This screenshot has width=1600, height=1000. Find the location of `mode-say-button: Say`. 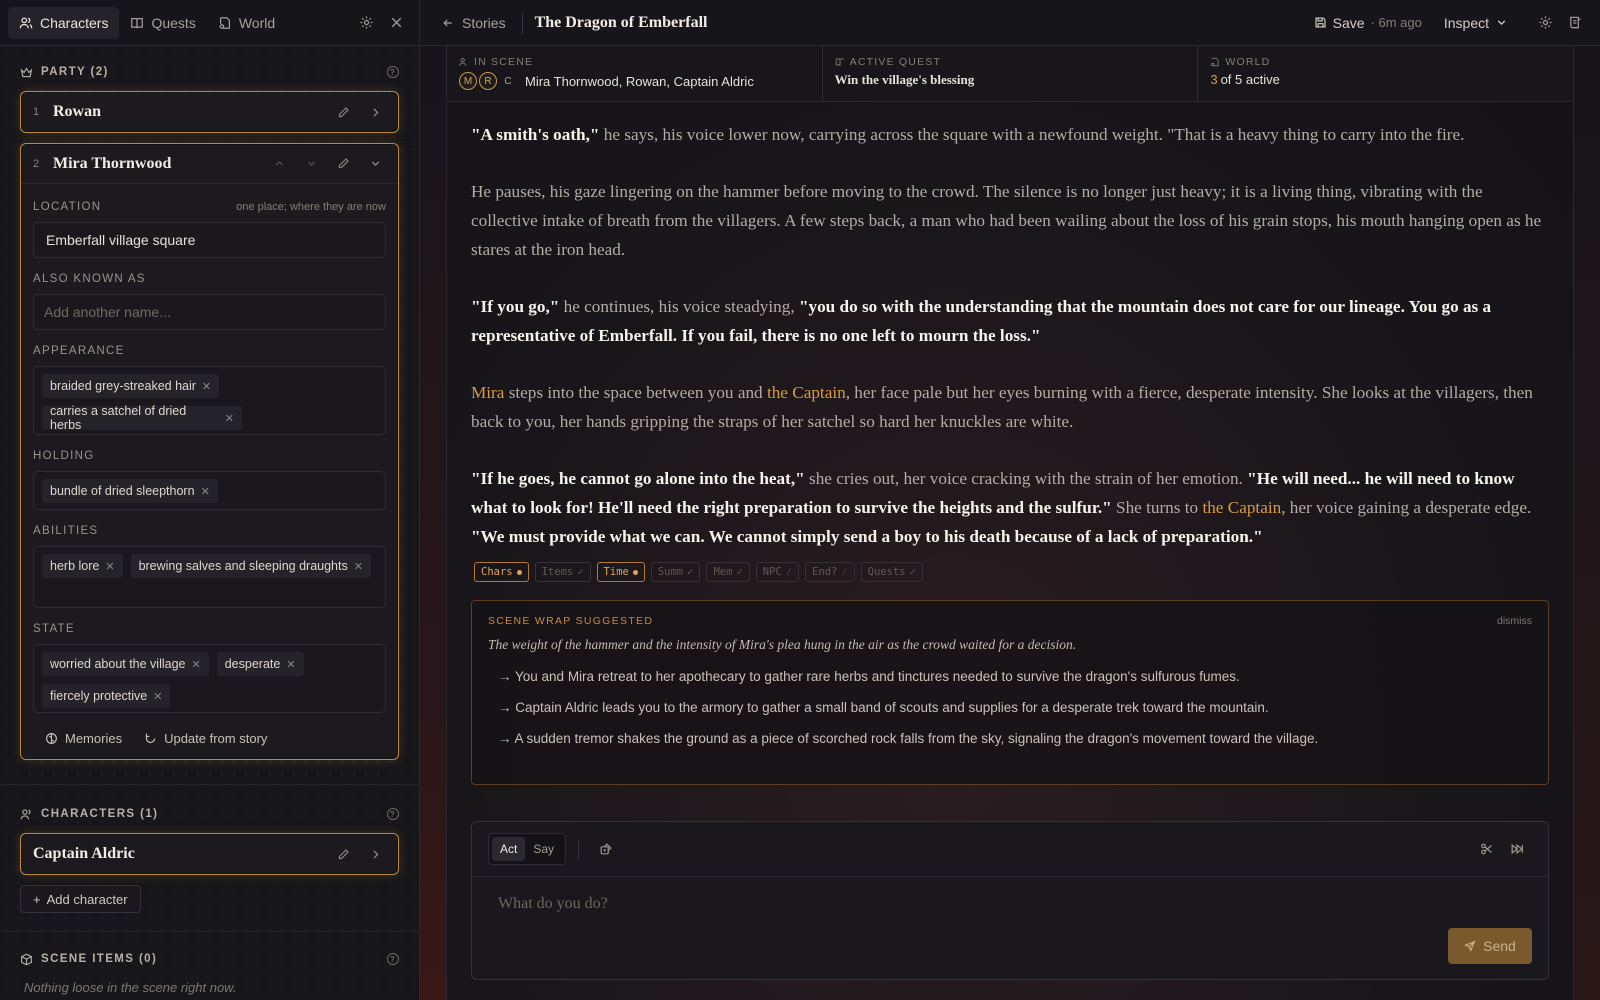

mode-say-button: Say is located at coordinates (543, 849).